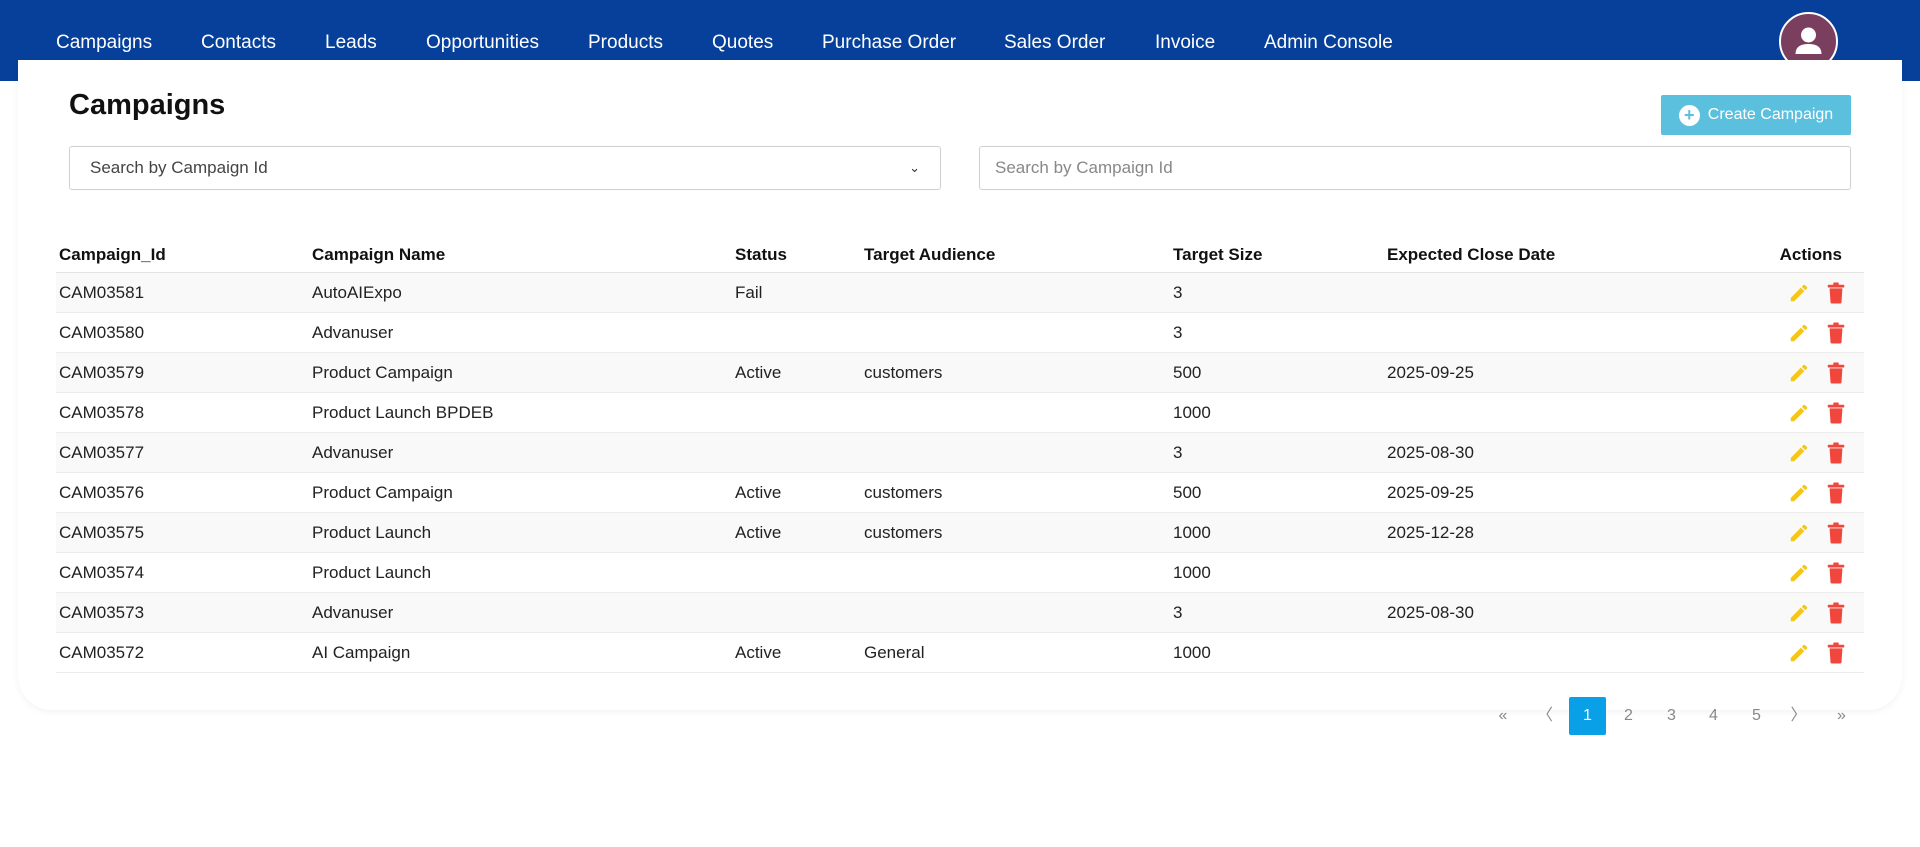 This screenshot has height=847, width=1920. What do you see at coordinates (505, 168) in the screenshot?
I see `search-field-select: Search by Campaign Id ⌄` at bounding box center [505, 168].